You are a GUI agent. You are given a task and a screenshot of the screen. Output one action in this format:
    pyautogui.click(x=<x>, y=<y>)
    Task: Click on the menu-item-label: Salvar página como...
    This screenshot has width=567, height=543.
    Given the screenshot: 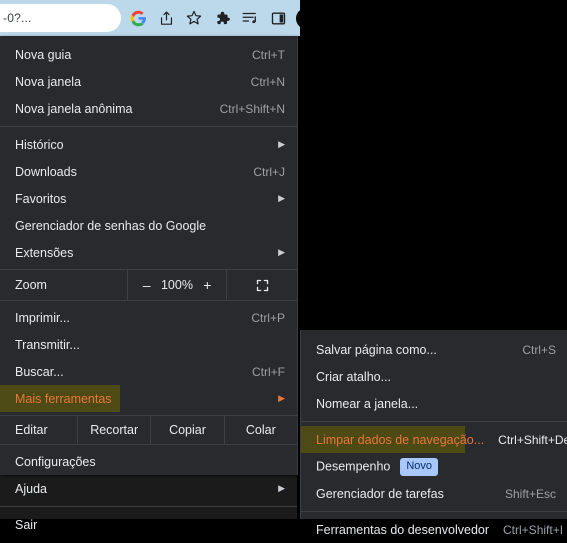 What is the action you would take?
    pyautogui.click(x=376, y=349)
    